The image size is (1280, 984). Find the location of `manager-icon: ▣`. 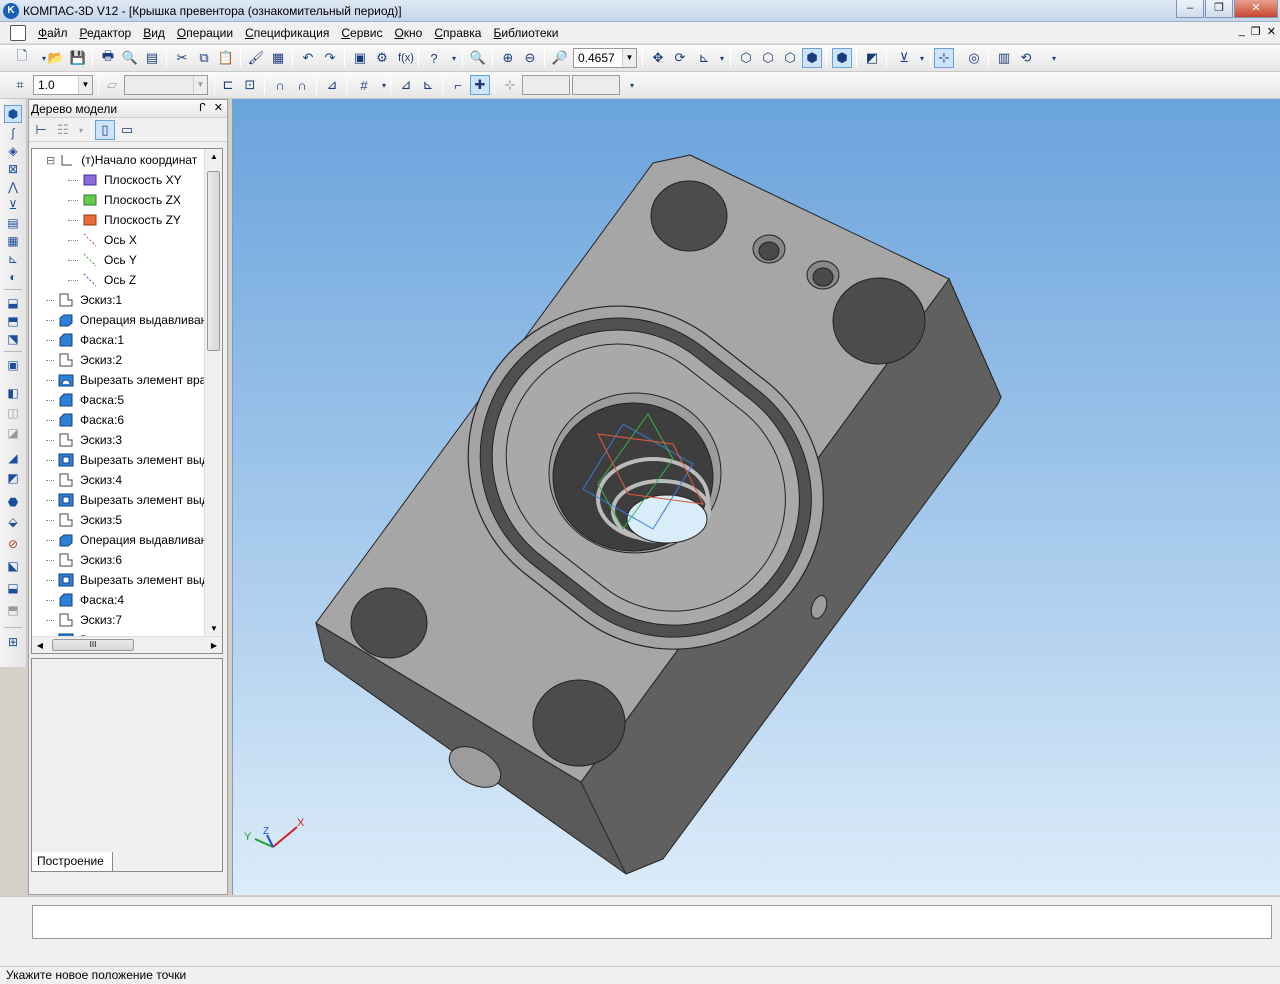

manager-icon: ▣ is located at coordinates (360, 58).